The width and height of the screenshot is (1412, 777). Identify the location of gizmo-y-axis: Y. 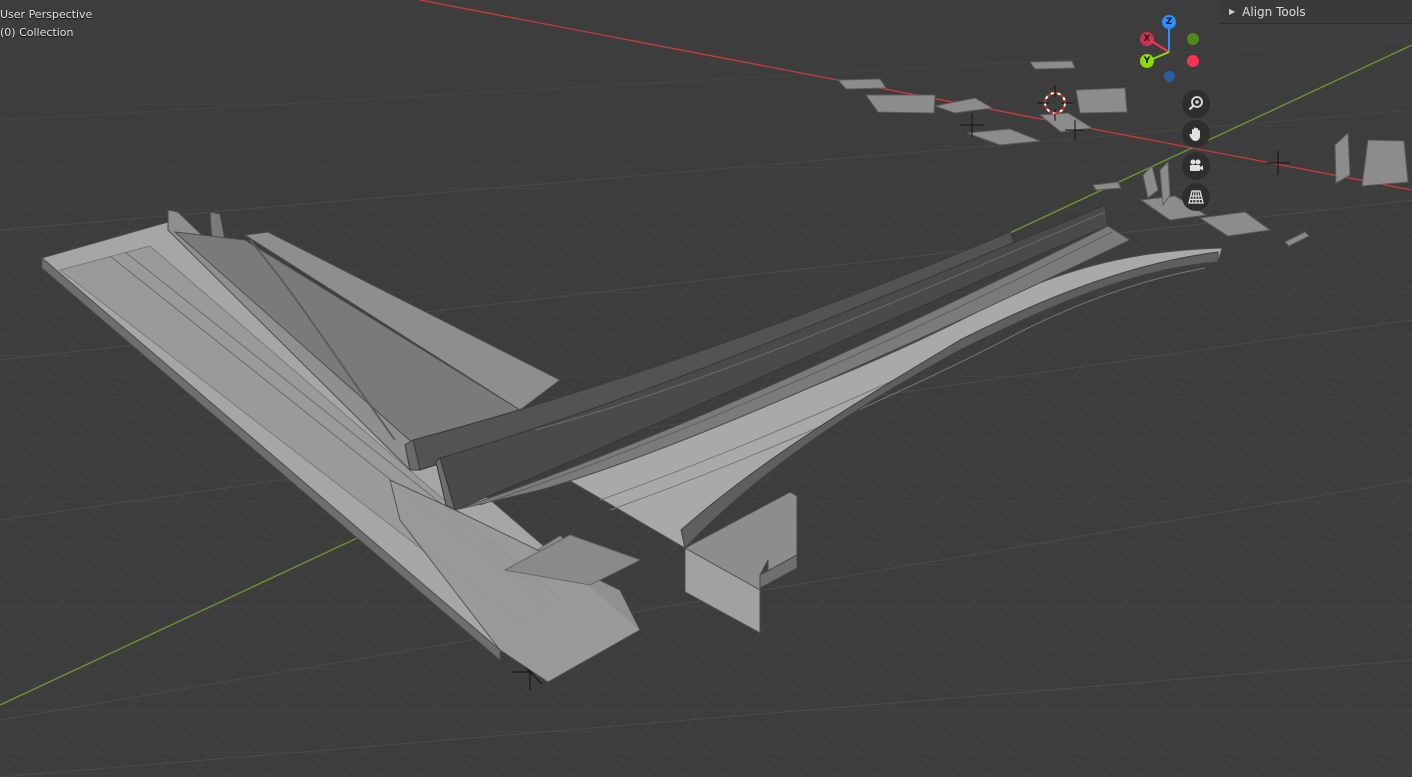
(1147, 61).